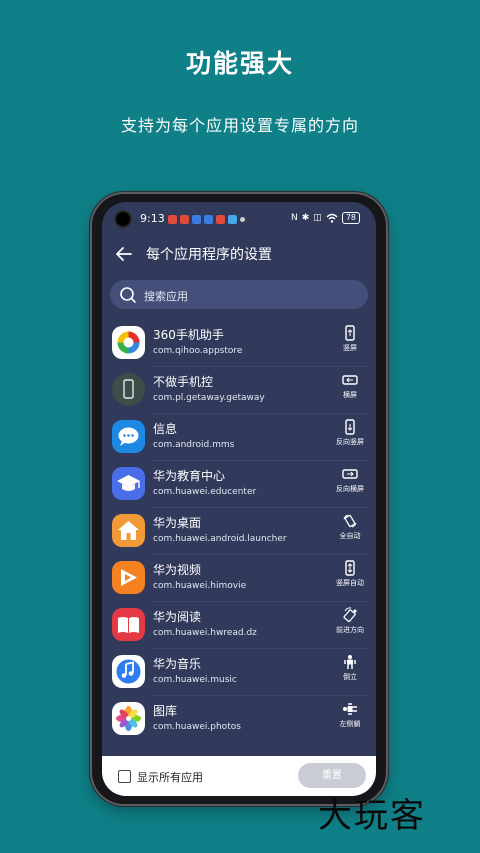 This screenshot has height=853, width=480. Describe the element at coordinates (239, 343) in the screenshot. I see `app-row: 360手机助手 com.qihoo.appstore 竖屏` at that location.